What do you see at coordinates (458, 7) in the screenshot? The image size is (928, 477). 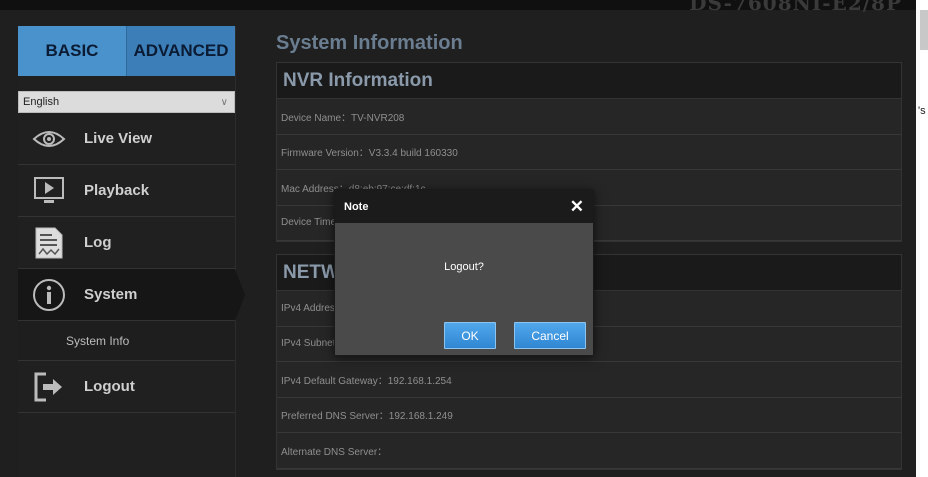 I see `top-bar: DS-7608NI-E2/8P` at bounding box center [458, 7].